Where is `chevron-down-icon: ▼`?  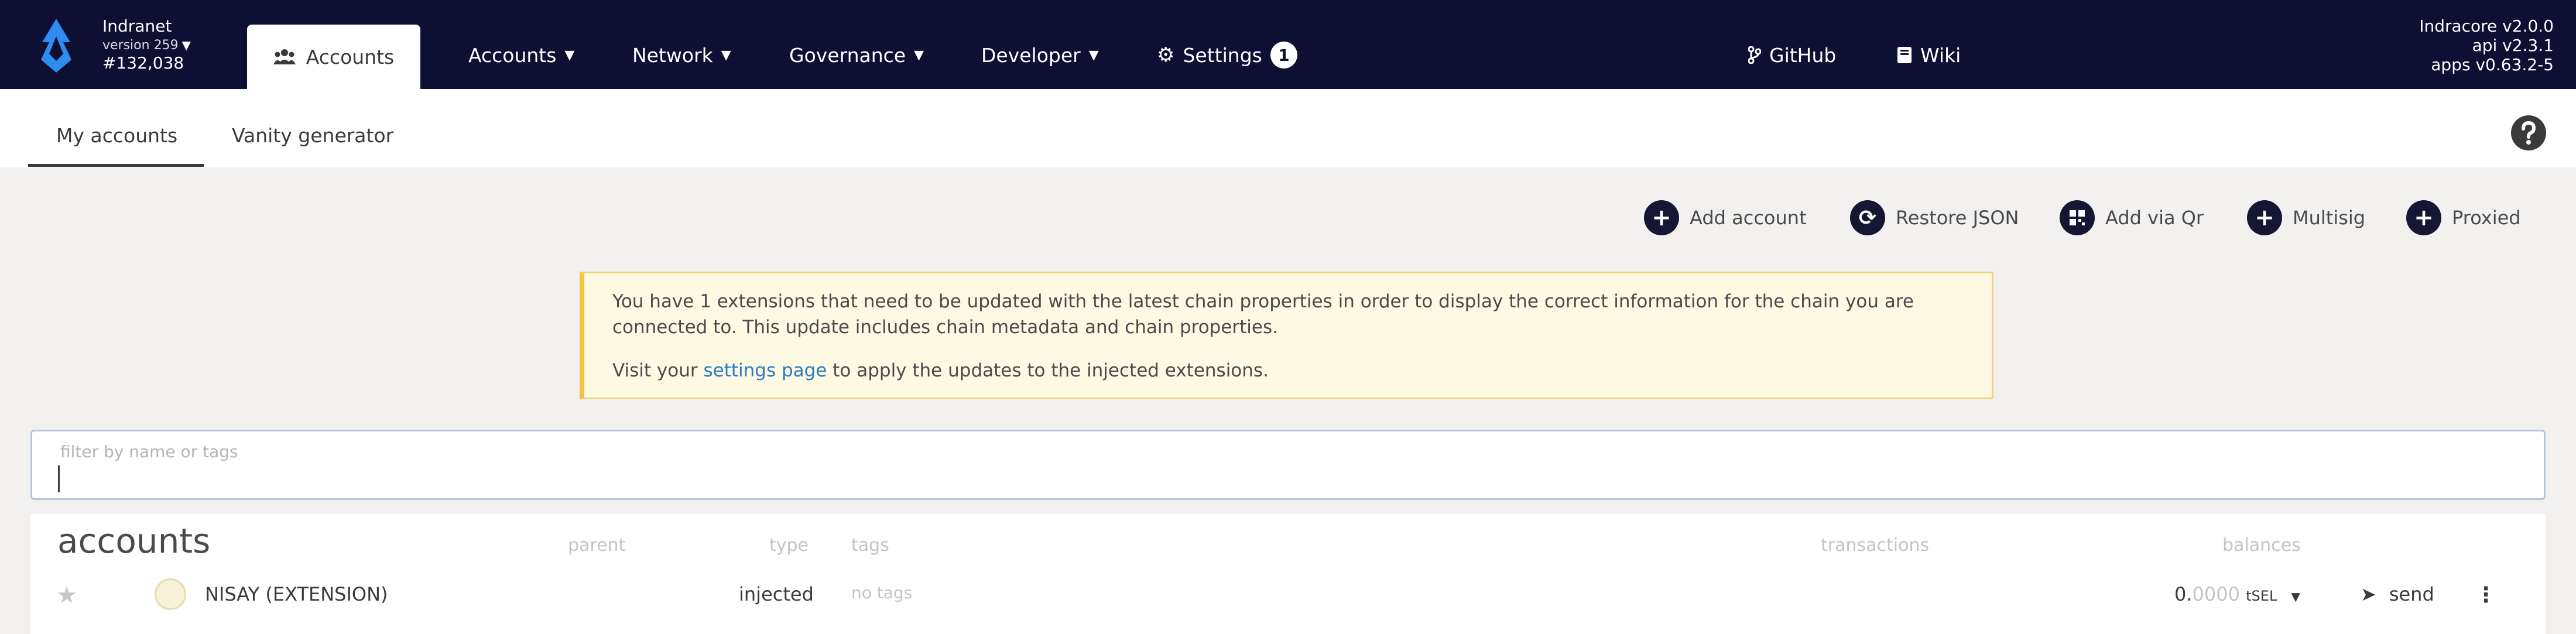
chevron-down-icon: ▼ is located at coordinates (186, 45).